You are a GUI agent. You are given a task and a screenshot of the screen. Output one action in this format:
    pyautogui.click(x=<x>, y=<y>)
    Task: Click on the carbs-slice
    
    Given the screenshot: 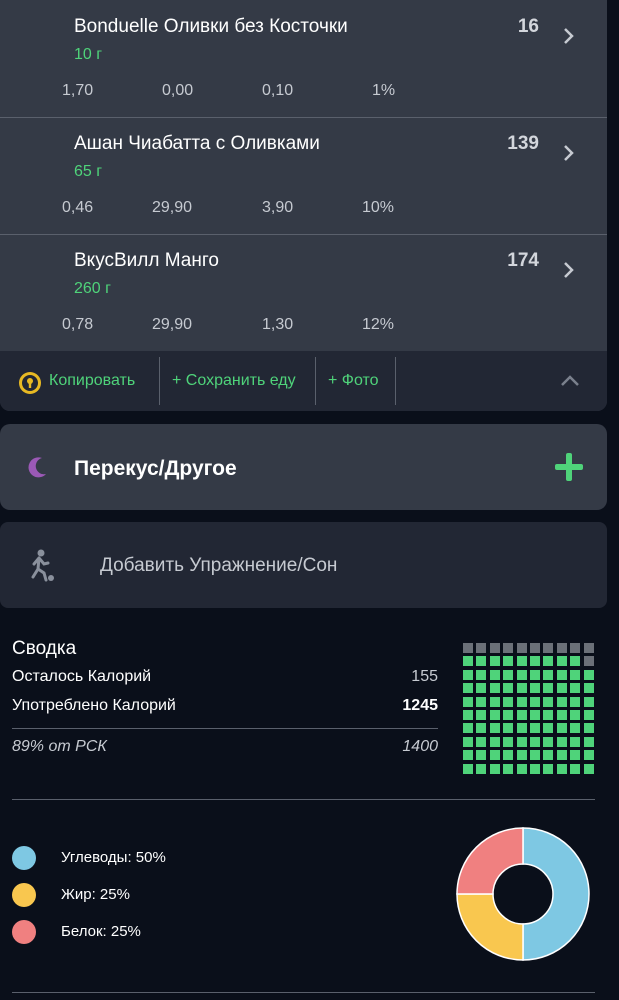 What is the action you would take?
    pyautogui.click(x=556, y=894)
    